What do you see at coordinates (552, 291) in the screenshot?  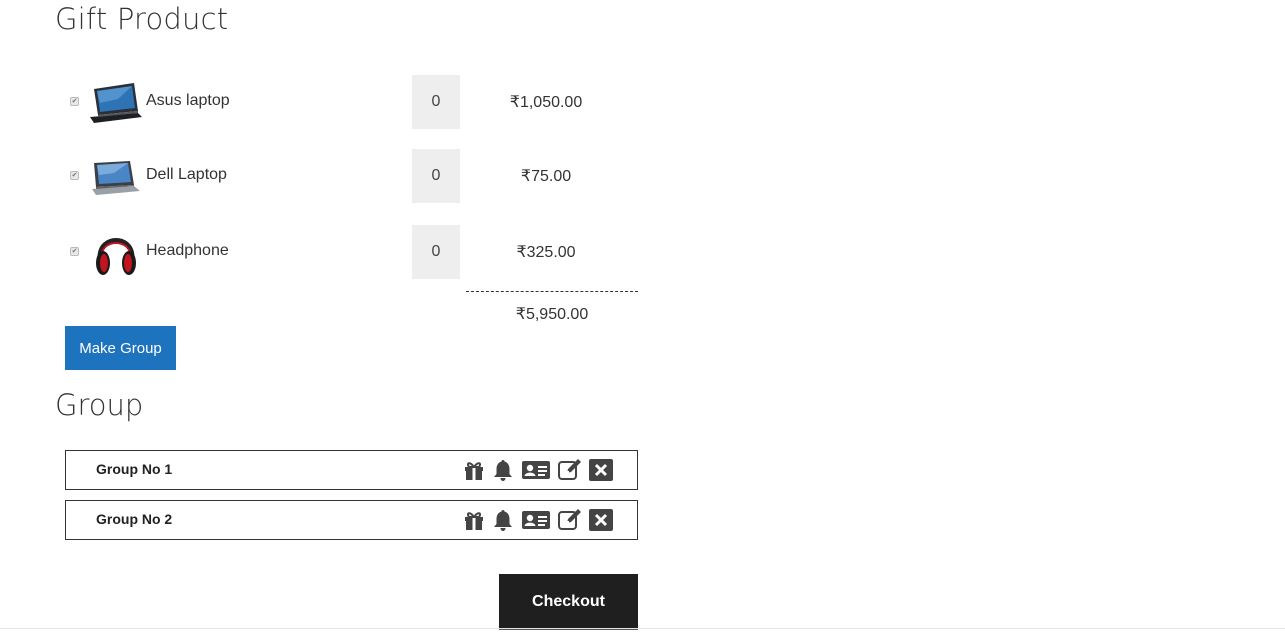 I see `total-divider` at bounding box center [552, 291].